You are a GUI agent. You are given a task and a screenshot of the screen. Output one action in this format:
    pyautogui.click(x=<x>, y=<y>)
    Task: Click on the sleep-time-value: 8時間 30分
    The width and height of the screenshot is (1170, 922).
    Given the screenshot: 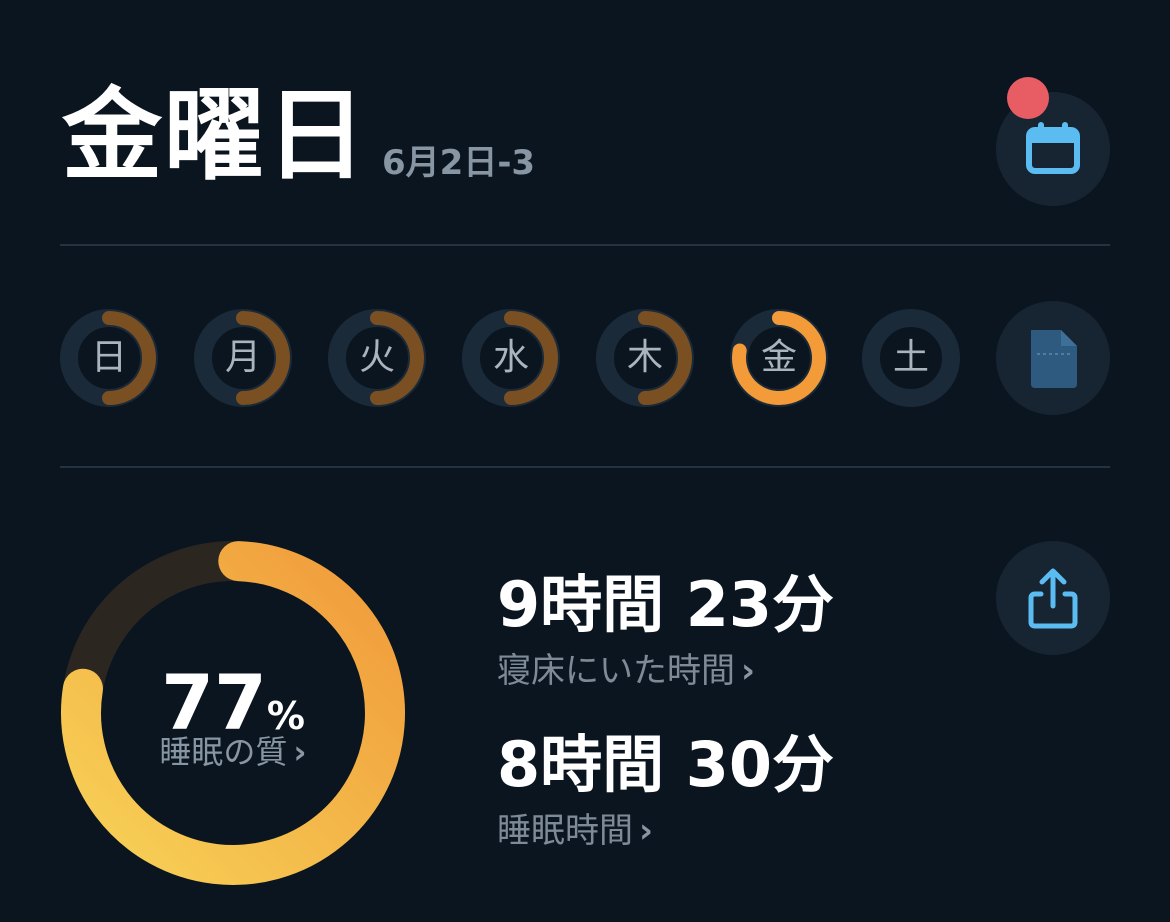 What is the action you would take?
    pyautogui.click(x=666, y=764)
    